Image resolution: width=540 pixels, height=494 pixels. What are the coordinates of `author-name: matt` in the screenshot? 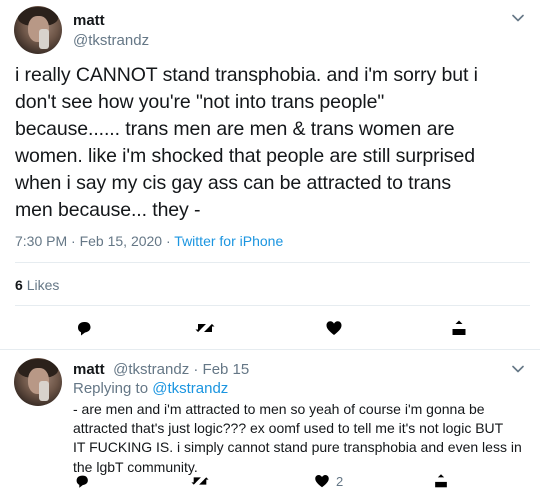 It's located at (89, 20).